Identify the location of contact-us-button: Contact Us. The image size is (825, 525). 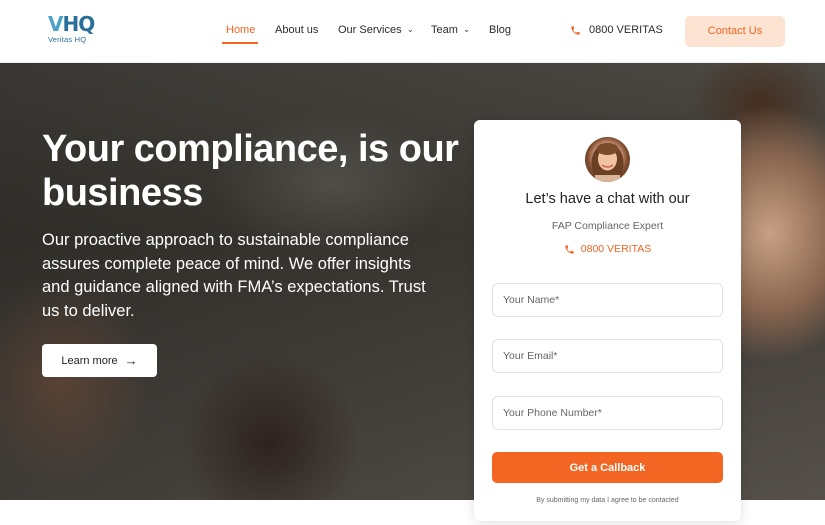
(735, 31).